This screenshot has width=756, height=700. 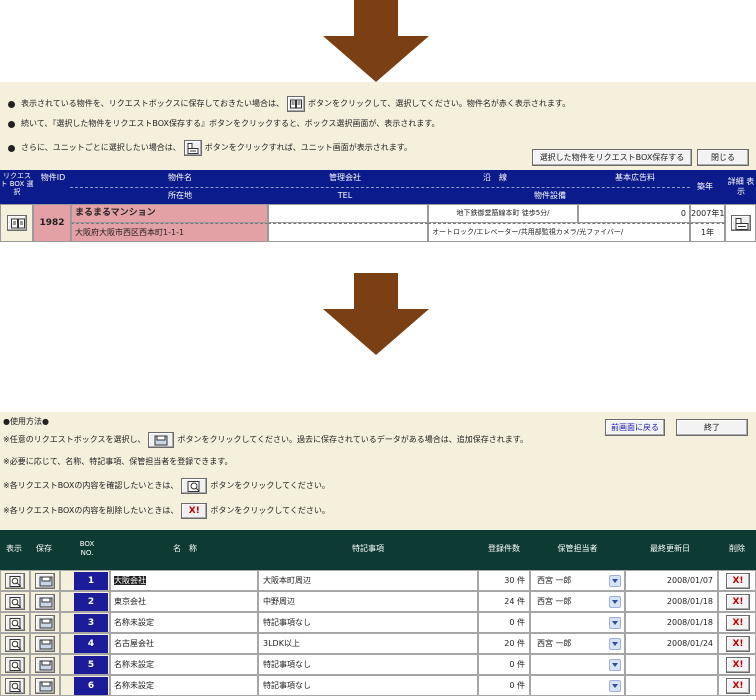 I want to click on property-facilities: オートロック/エレベーター/共用部監視カメラ/光ファイバー/, so click(x=559, y=232).